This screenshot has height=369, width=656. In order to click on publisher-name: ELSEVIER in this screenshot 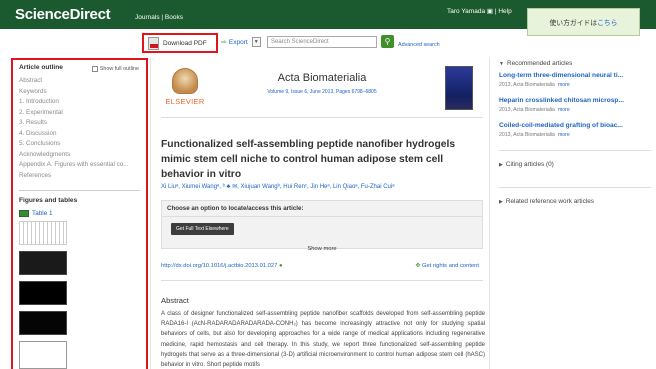, I will do `click(185, 101)`.